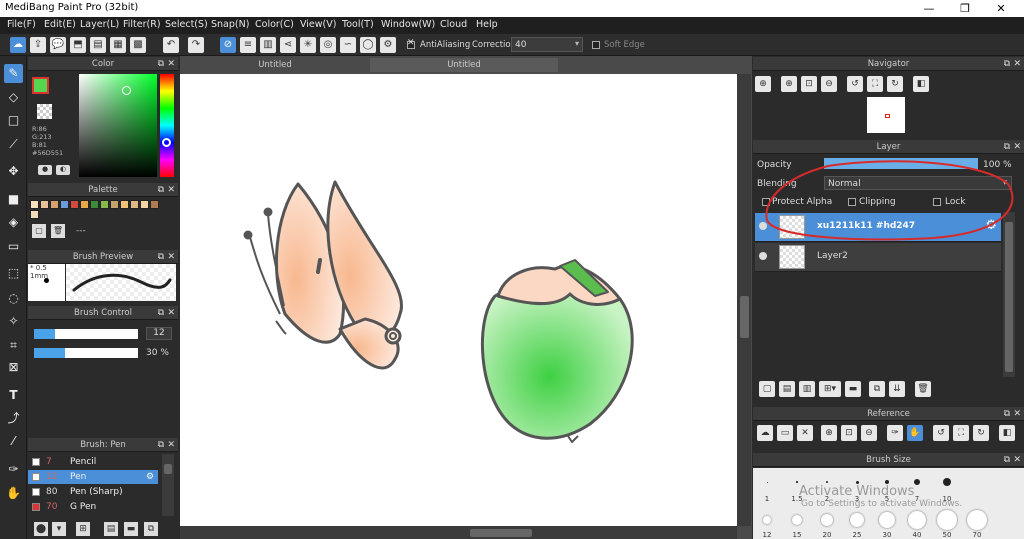  Describe the element at coordinates (308, 45) in the screenshot. I see `snap-radial-icon: ✳` at that location.